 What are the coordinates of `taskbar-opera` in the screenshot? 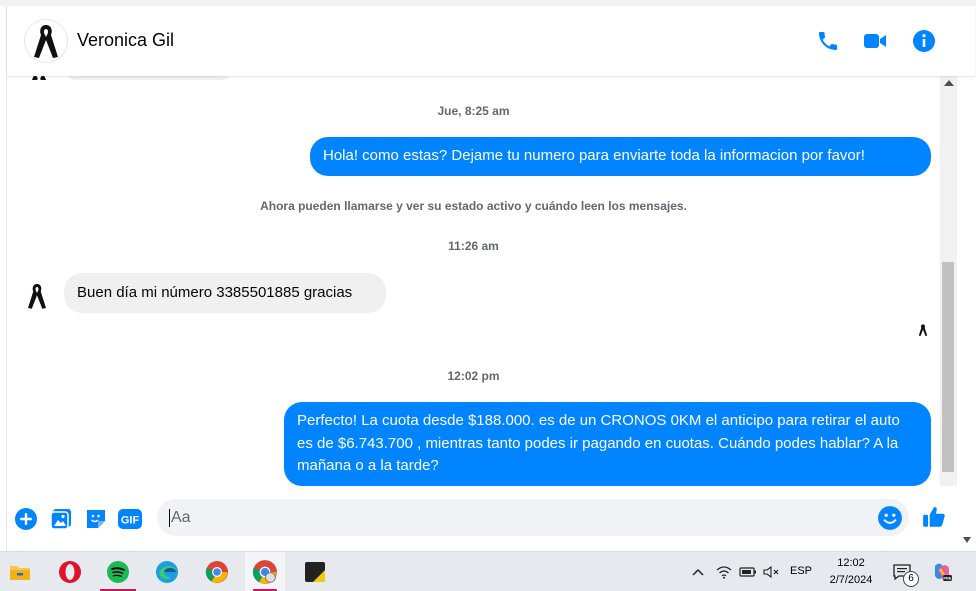 It's located at (70, 571).